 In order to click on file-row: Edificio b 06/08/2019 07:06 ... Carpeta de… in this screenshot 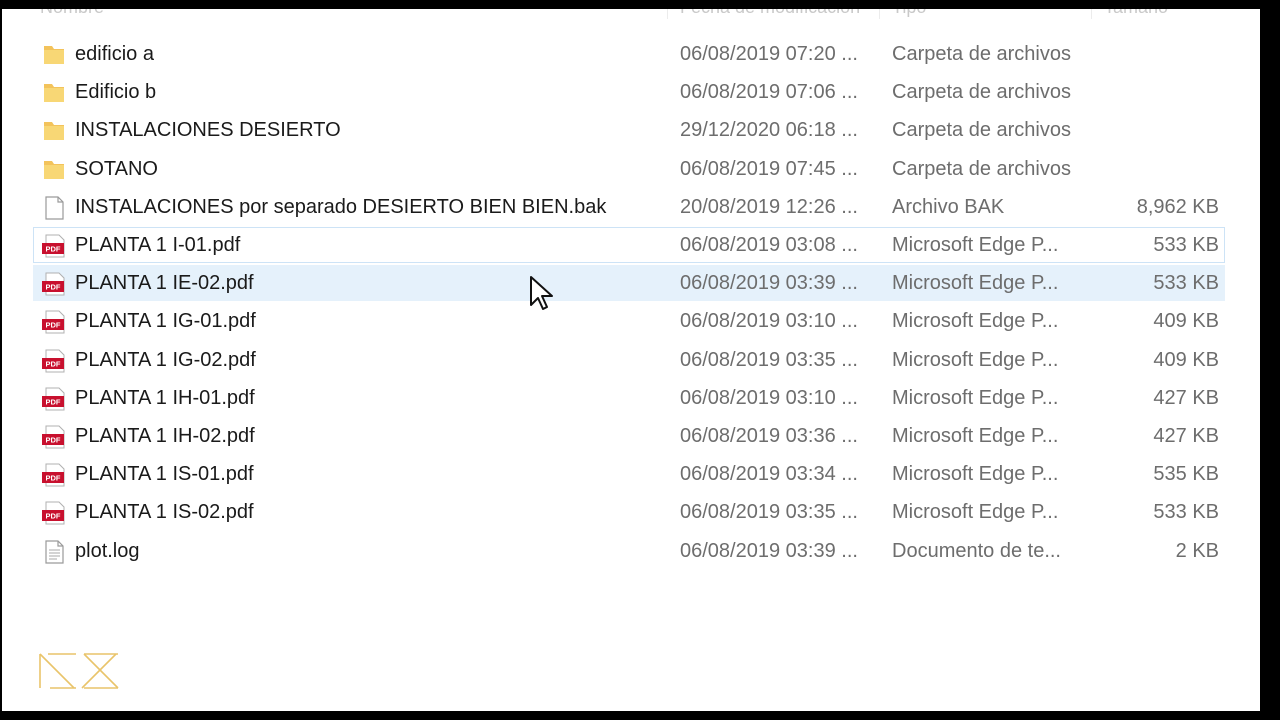, I will do `click(629, 92)`.